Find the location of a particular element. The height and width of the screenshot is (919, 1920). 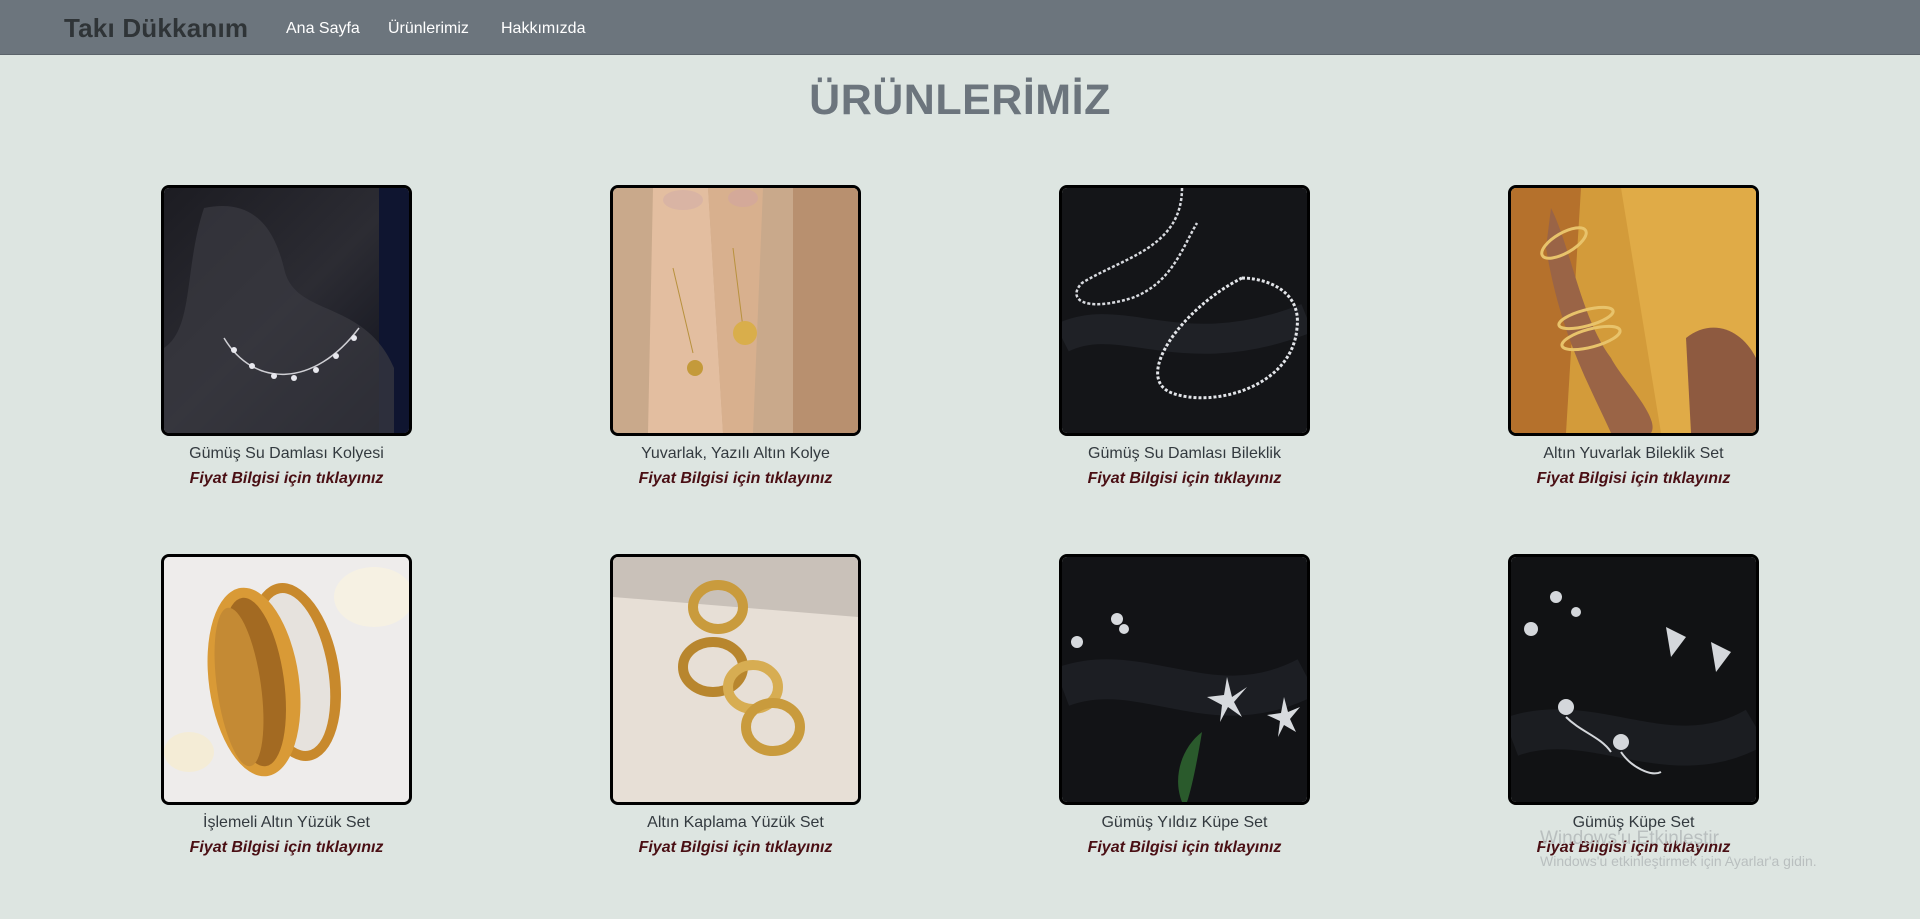

nav-link-home: Ana Sayfa is located at coordinates (323, 29).